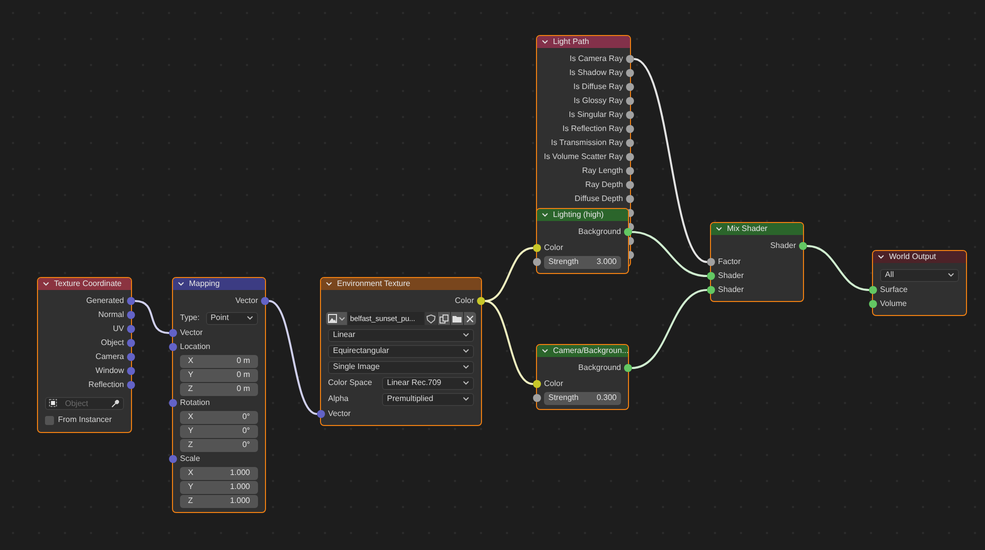 Image resolution: width=985 pixels, height=550 pixels. I want to click on node-card: Lighting (high) Background Color Strength 3.000, so click(582, 241).